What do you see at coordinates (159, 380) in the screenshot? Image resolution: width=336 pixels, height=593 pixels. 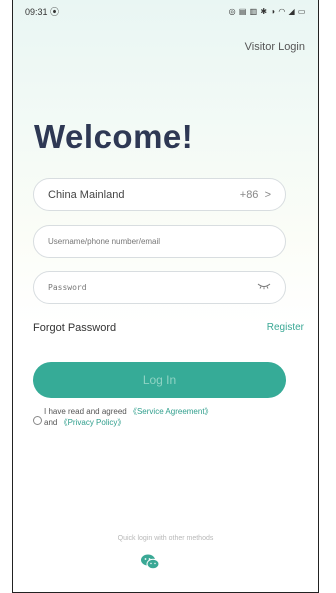 I see `login-button: Log In` at bounding box center [159, 380].